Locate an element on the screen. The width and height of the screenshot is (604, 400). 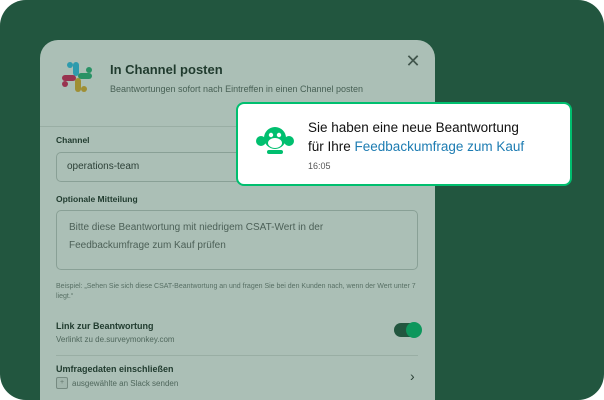
notification-line2: für Ihre Feedbackumfrage zum Kauf is located at coordinates (416, 146).